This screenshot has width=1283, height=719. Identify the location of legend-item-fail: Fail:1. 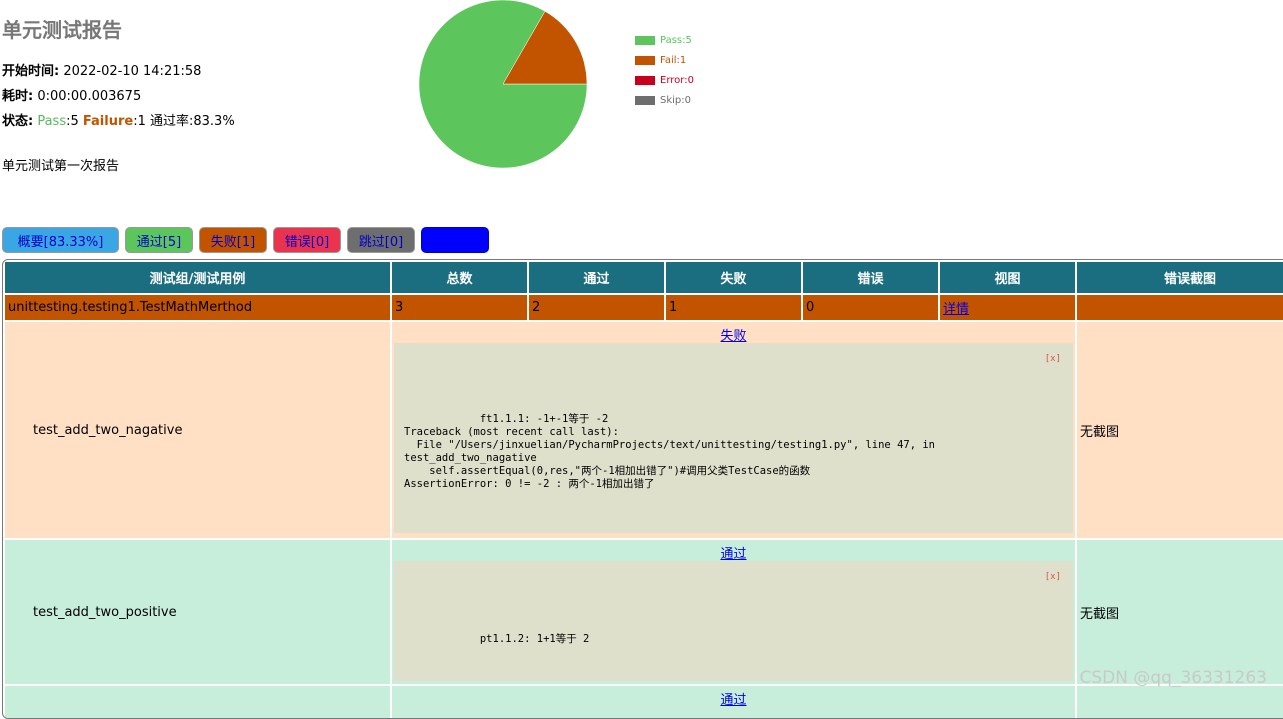
(664, 60).